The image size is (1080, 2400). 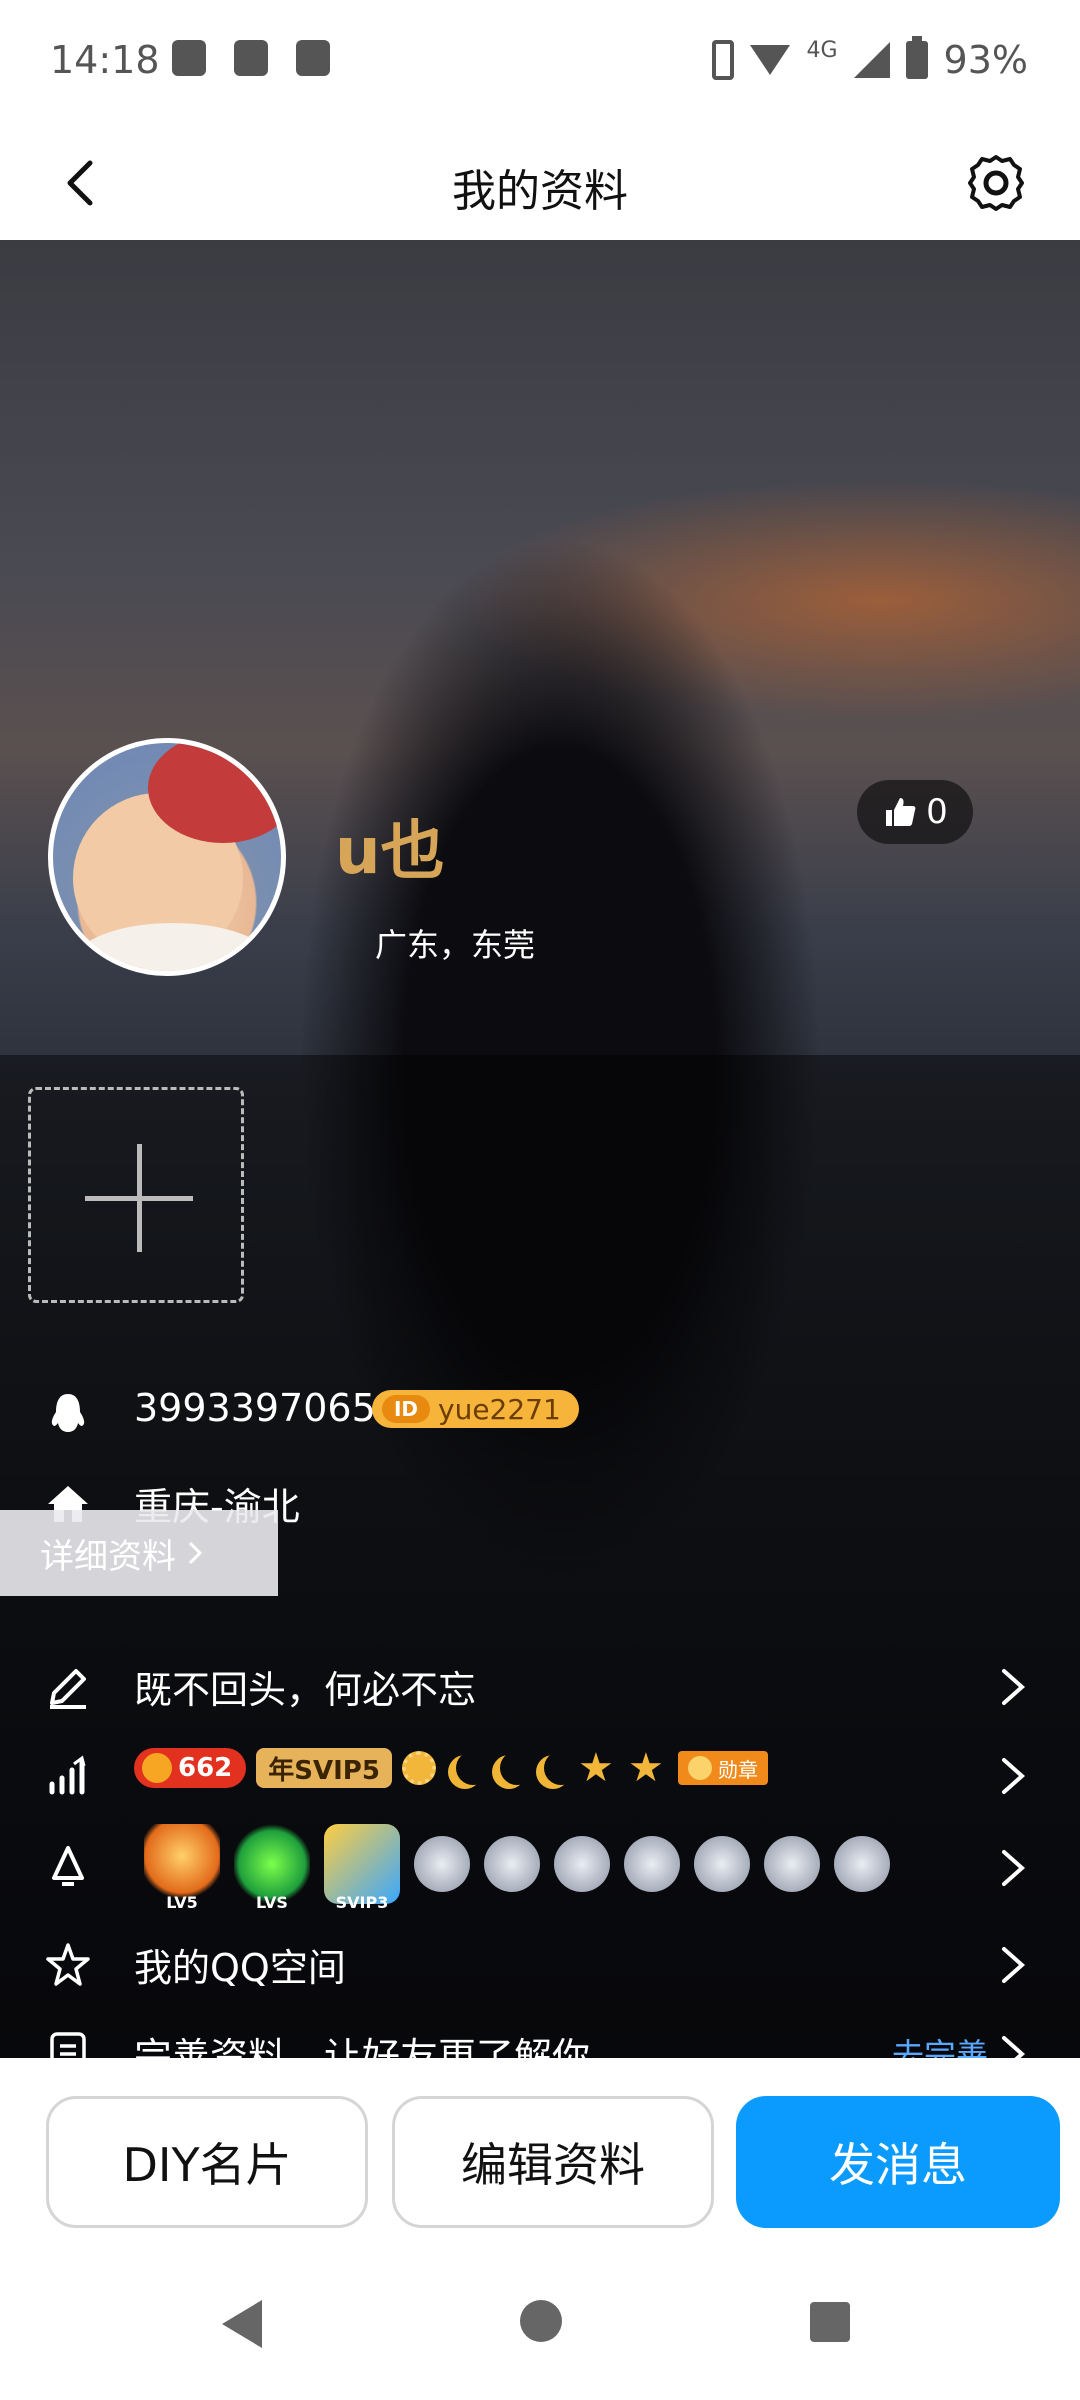 I want to click on wifi-icon, so click(x=770, y=60).